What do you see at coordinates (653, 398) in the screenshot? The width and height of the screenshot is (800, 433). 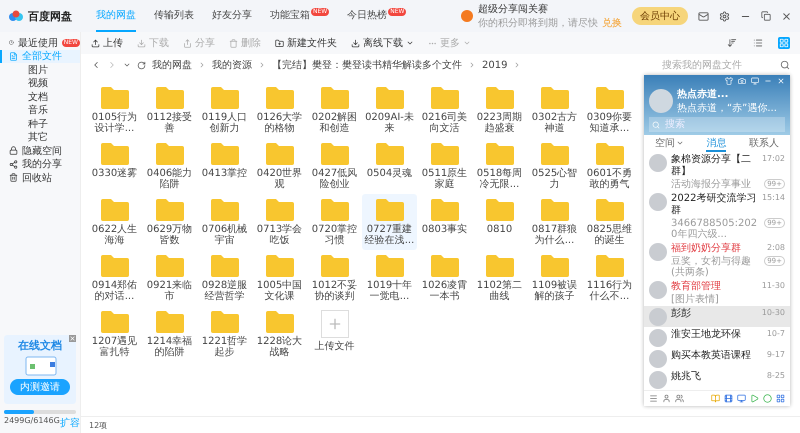 I see `menu-icon` at bounding box center [653, 398].